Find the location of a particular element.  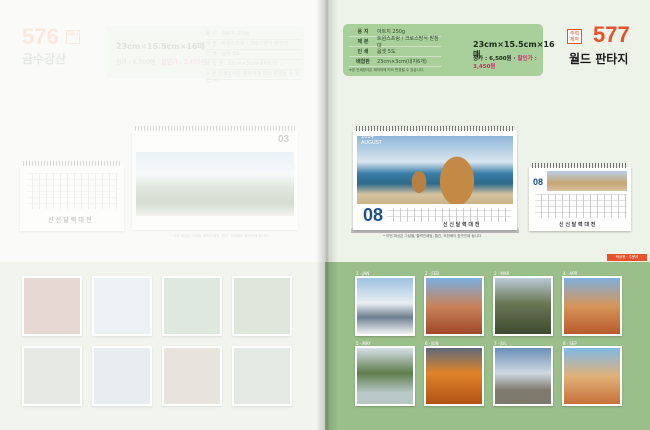

thumb-jul: 7 · JUL is located at coordinates (523, 373).